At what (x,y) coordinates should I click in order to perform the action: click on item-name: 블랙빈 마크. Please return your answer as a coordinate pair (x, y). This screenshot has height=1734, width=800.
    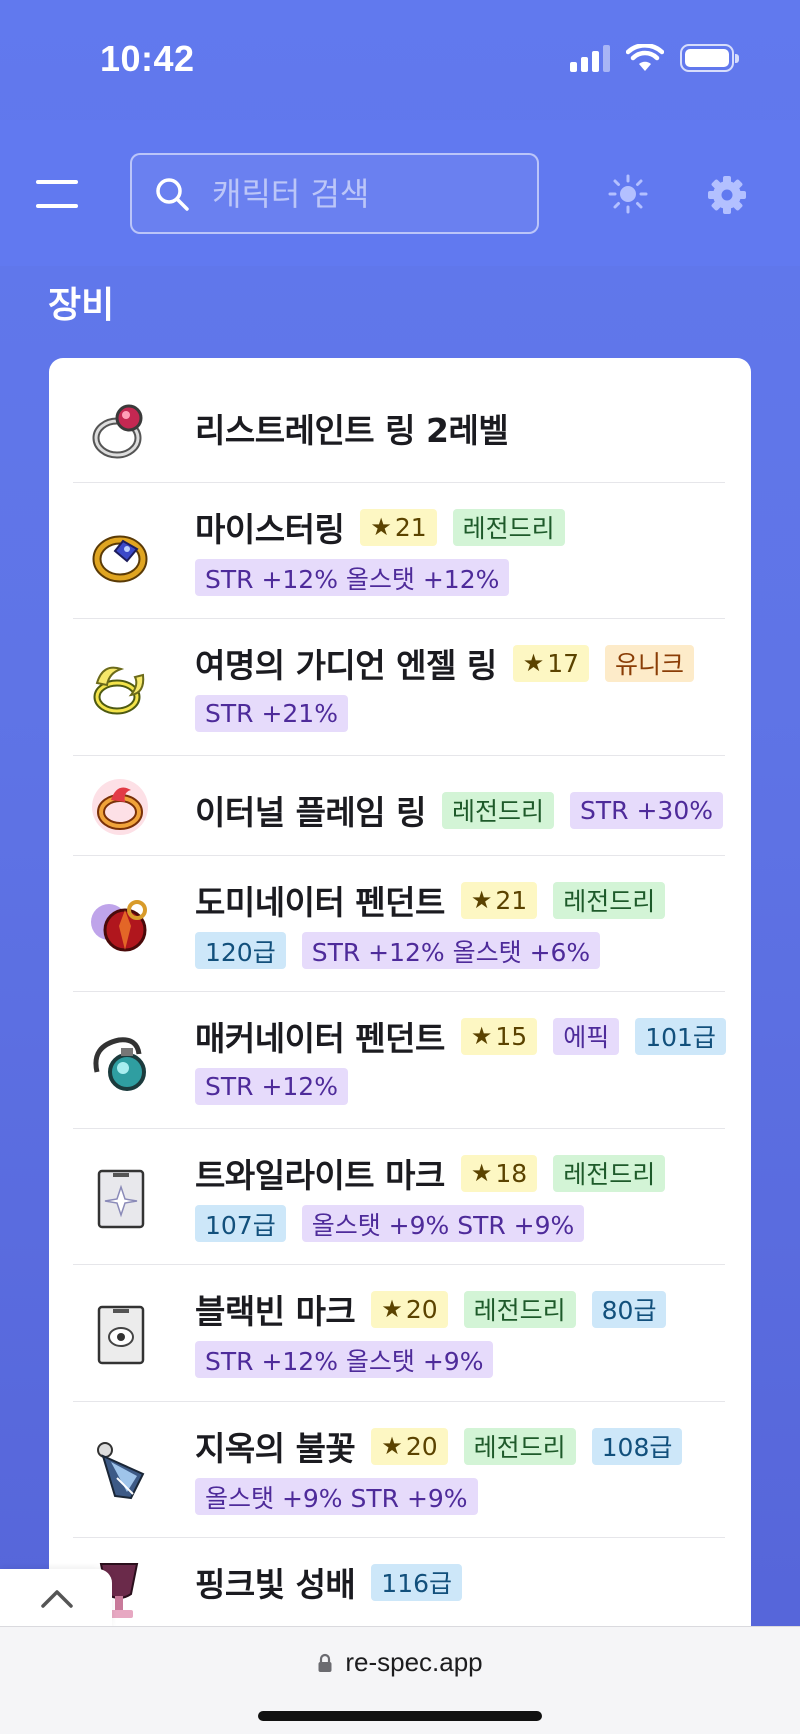
    Looking at the image, I should click on (275, 1311).